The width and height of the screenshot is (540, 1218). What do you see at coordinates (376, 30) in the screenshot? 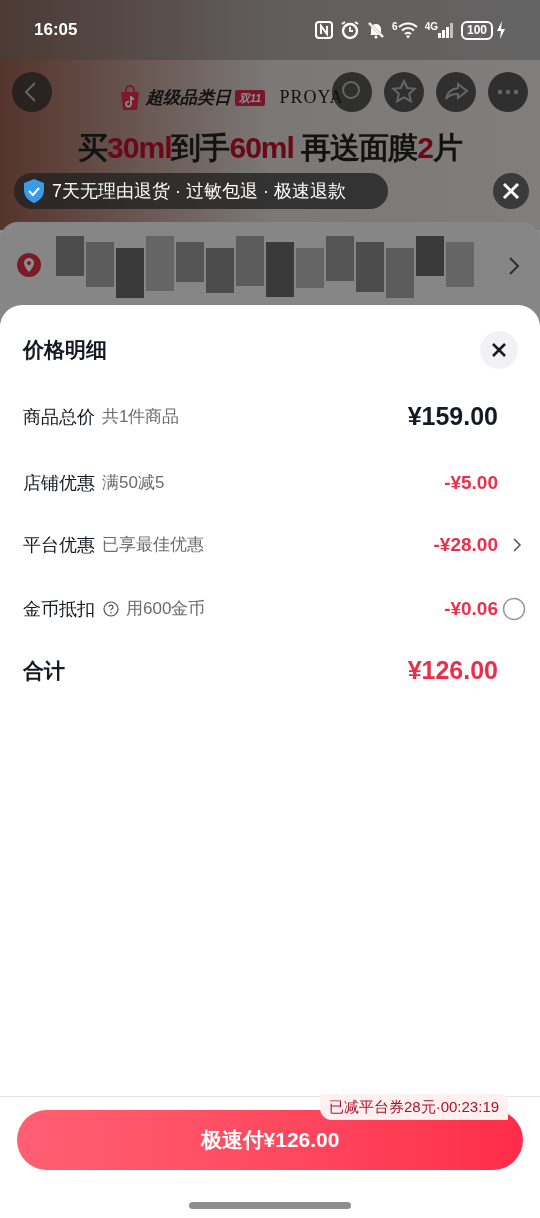
I see `muted-bell-icon` at bounding box center [376, 30].